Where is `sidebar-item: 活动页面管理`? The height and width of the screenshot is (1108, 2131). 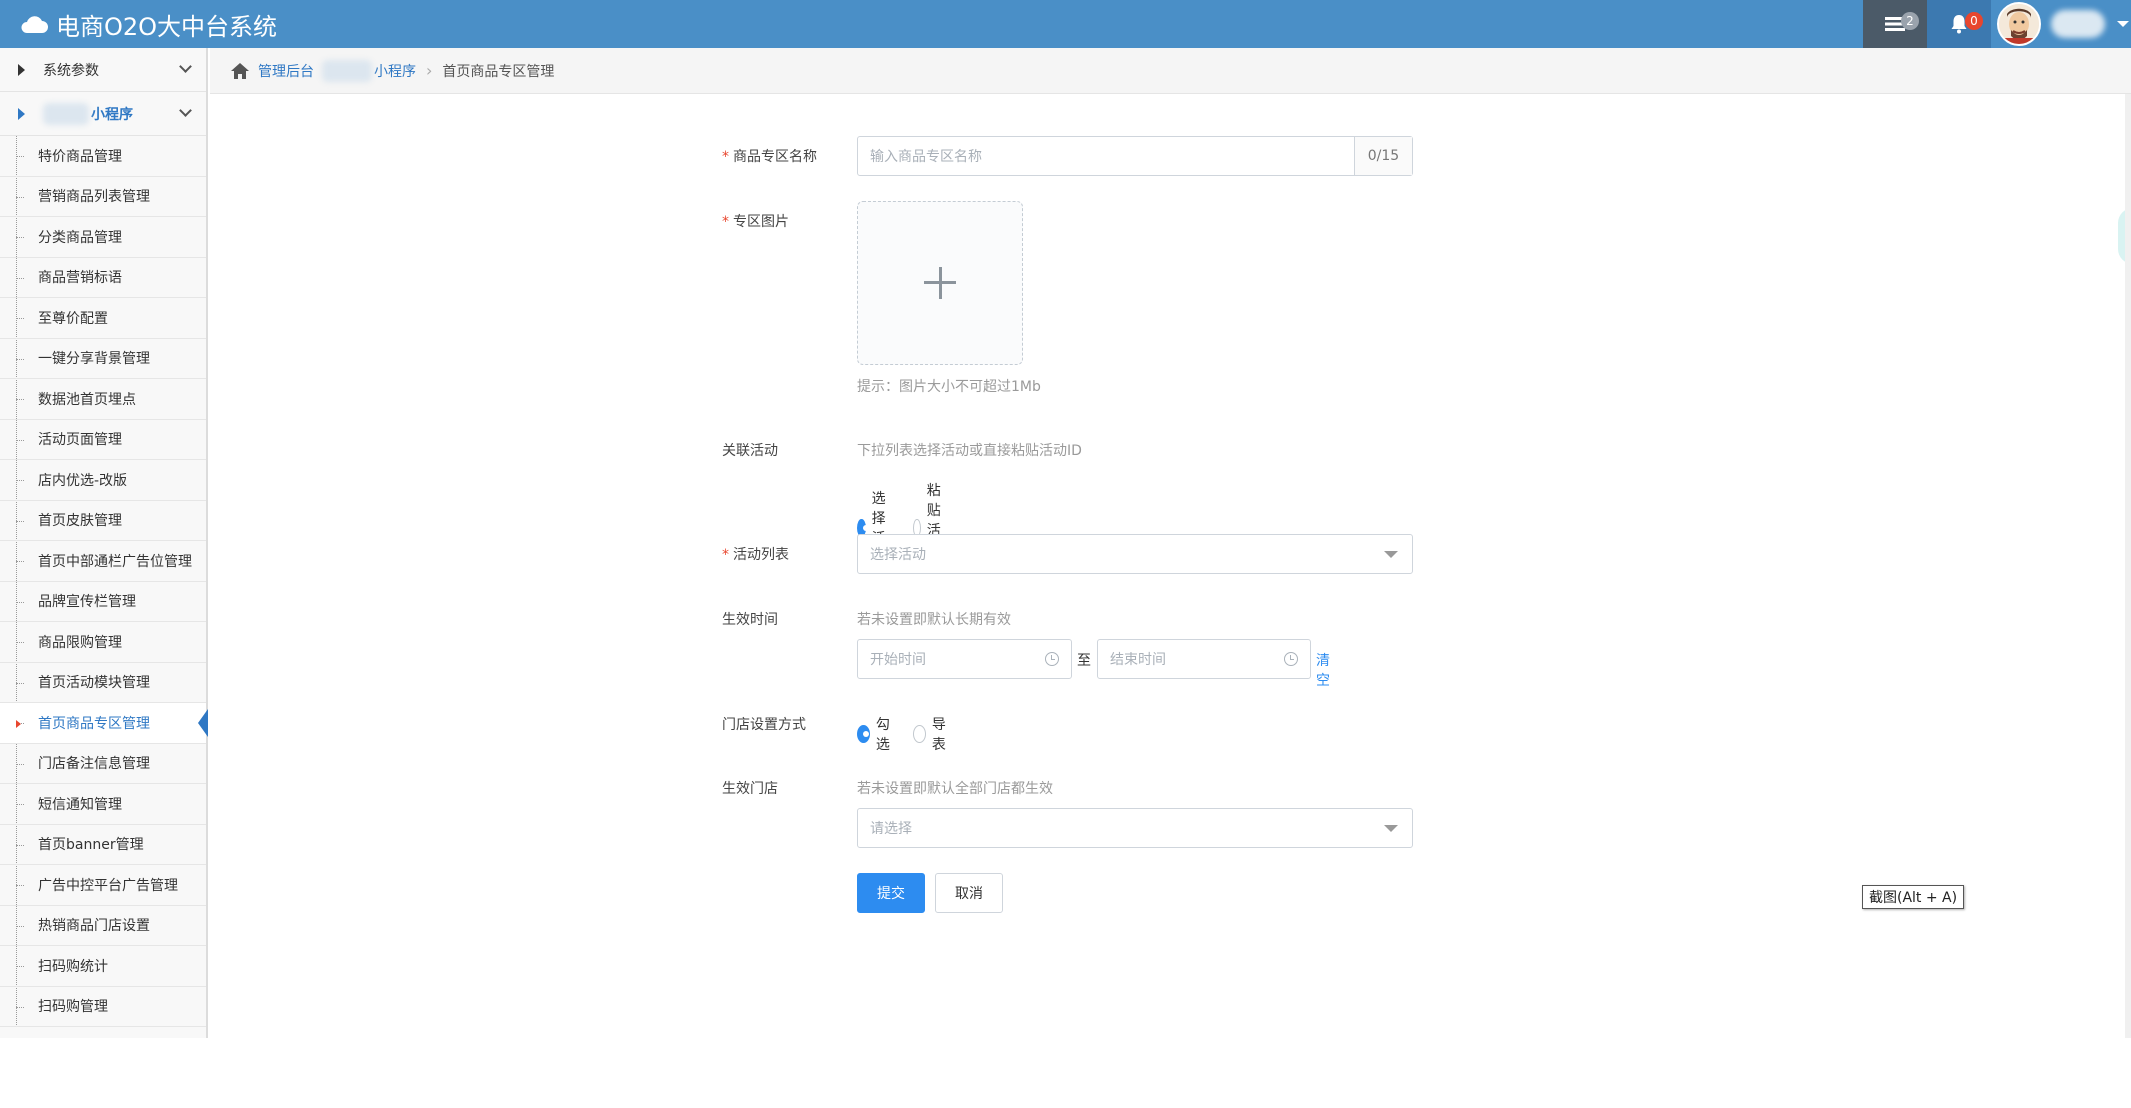
sidebar-item: 活动页面管理 is located at coordinates (103, 440).